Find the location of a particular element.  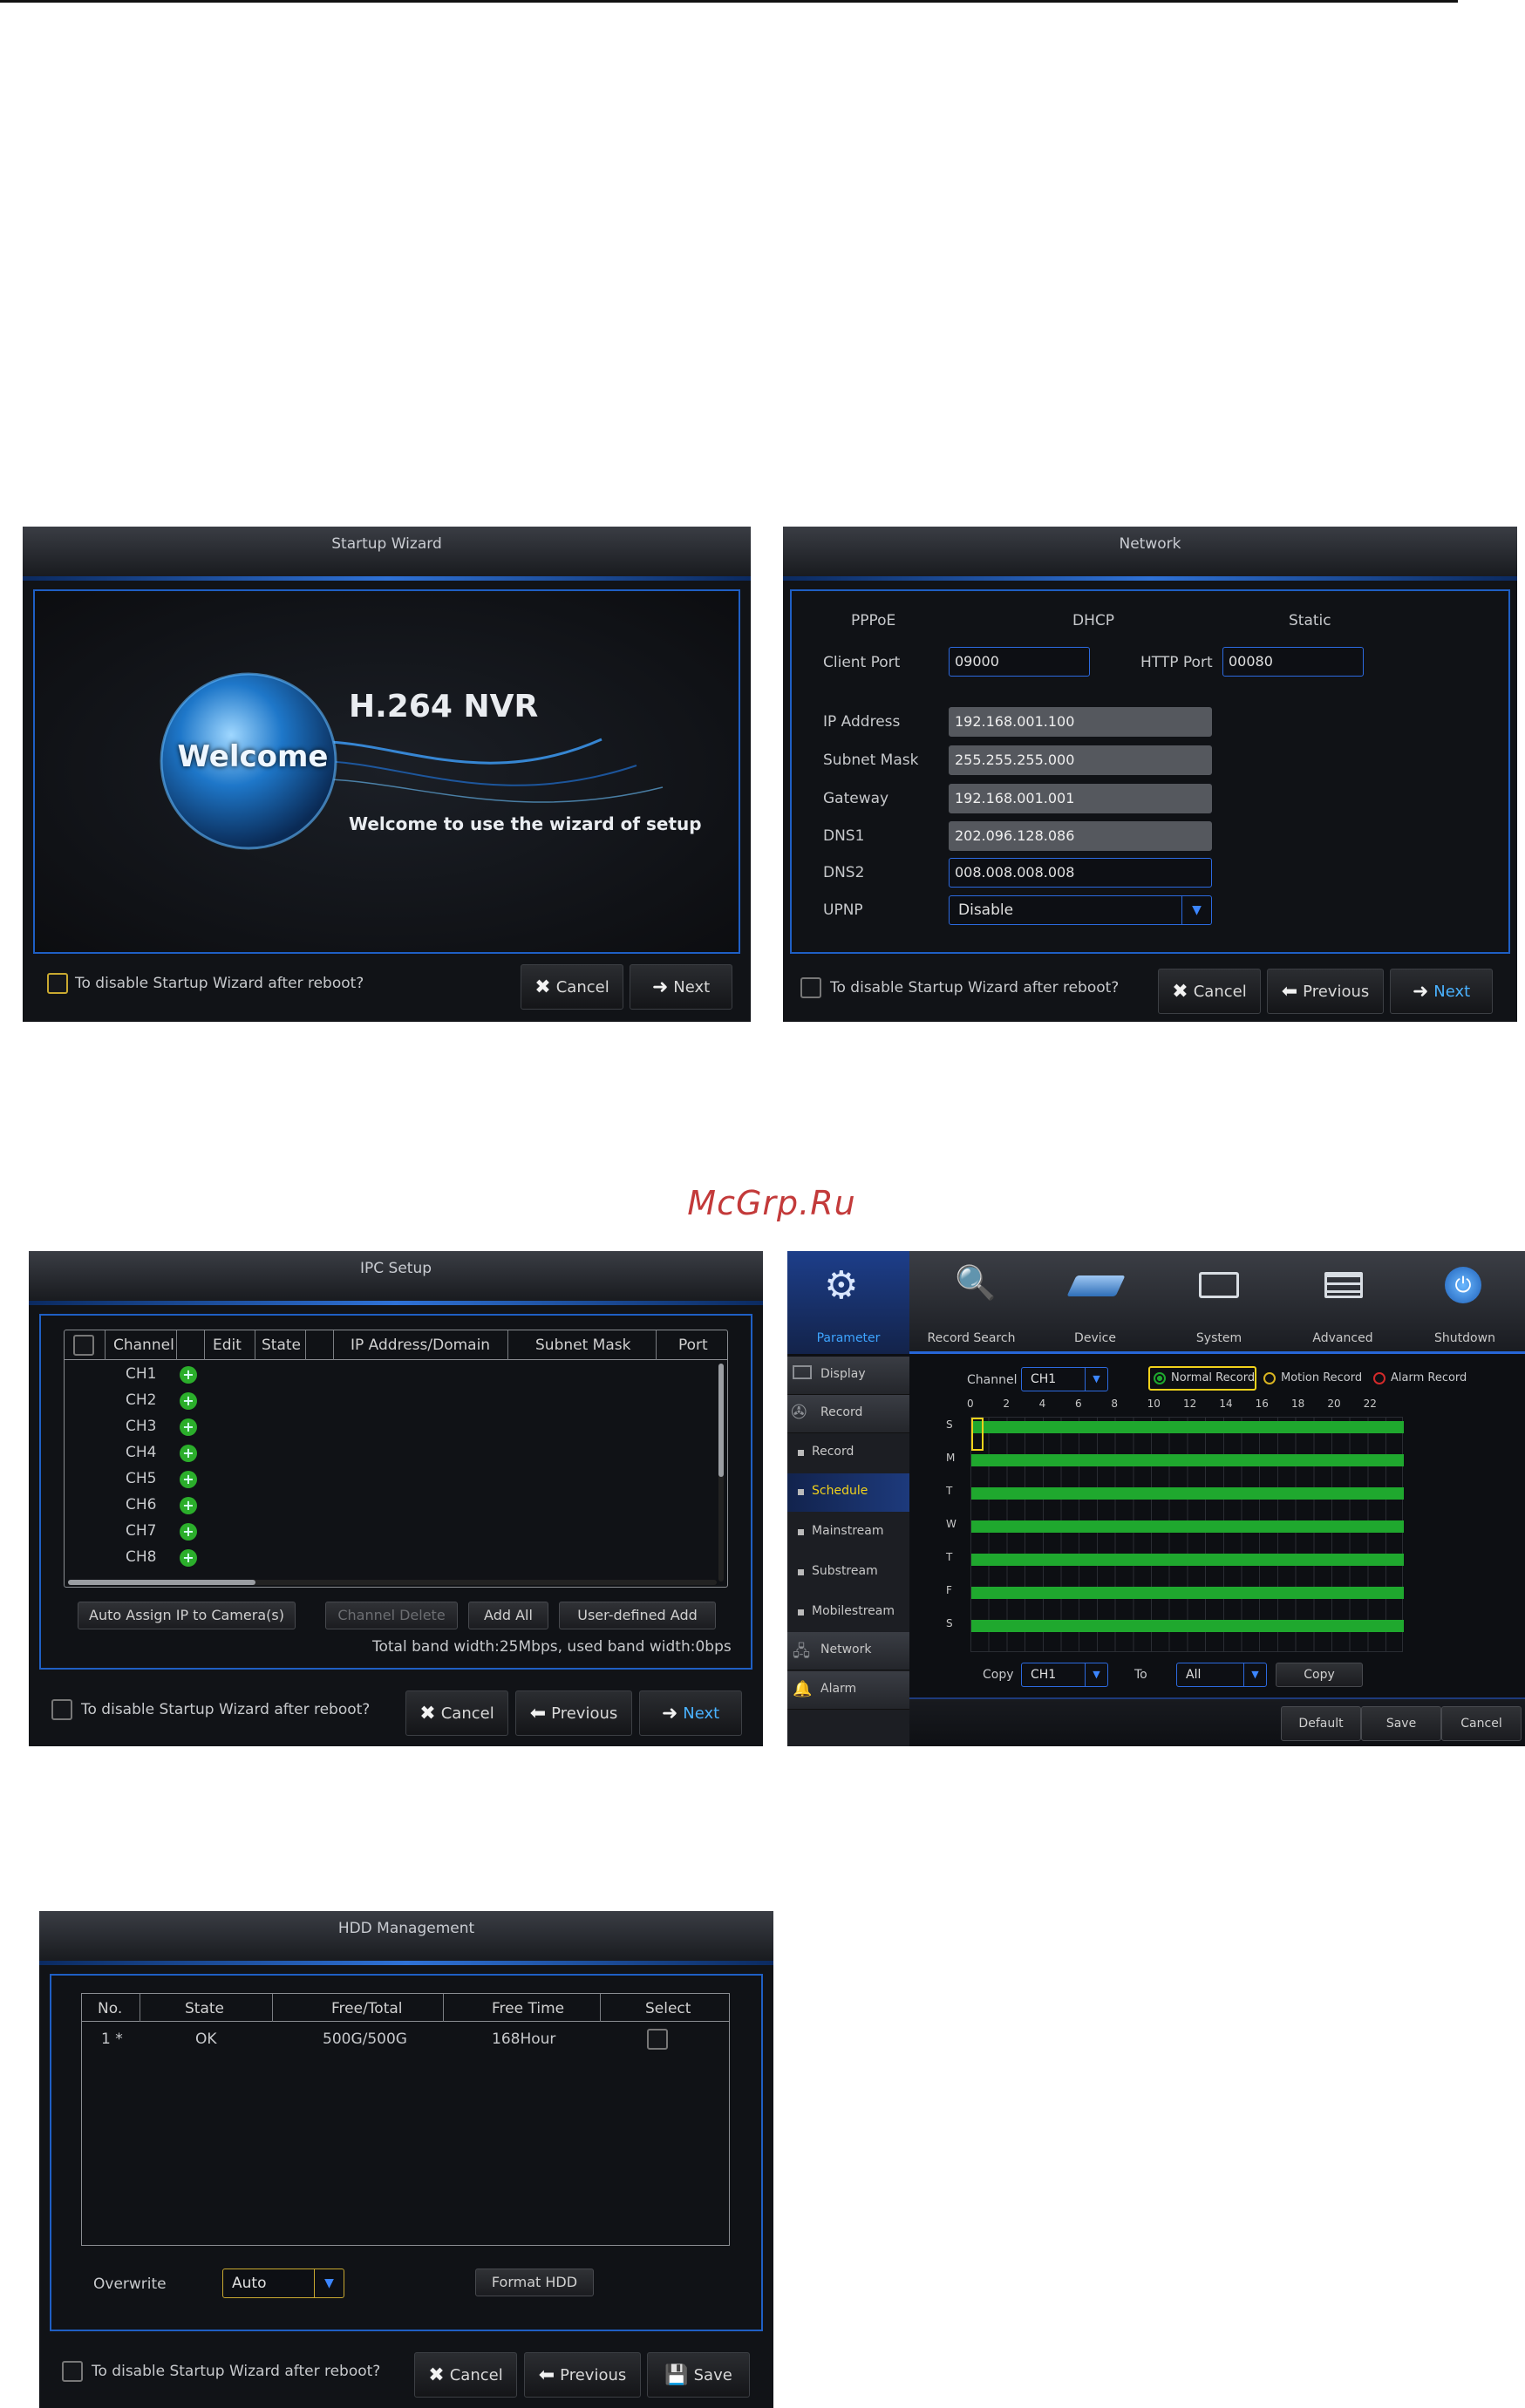

save-button: Save is located at coordinates (1401, 1724).